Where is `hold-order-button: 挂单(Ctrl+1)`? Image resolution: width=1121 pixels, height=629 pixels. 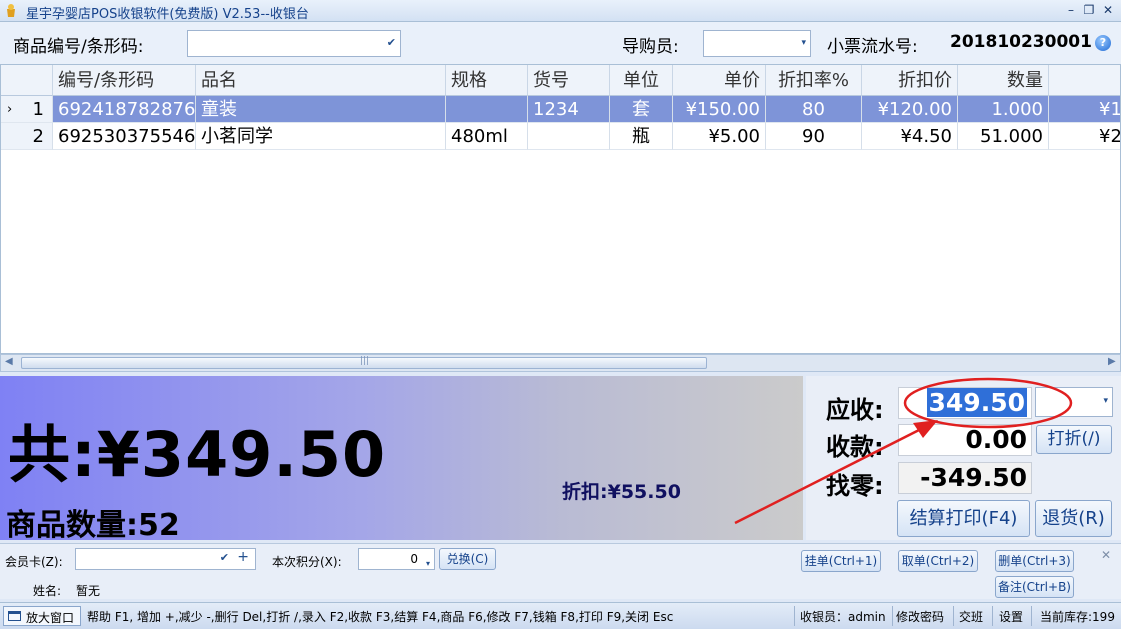
hold-order-button: 挂单(Ctrl+1) is located at coordinates (841, 561).